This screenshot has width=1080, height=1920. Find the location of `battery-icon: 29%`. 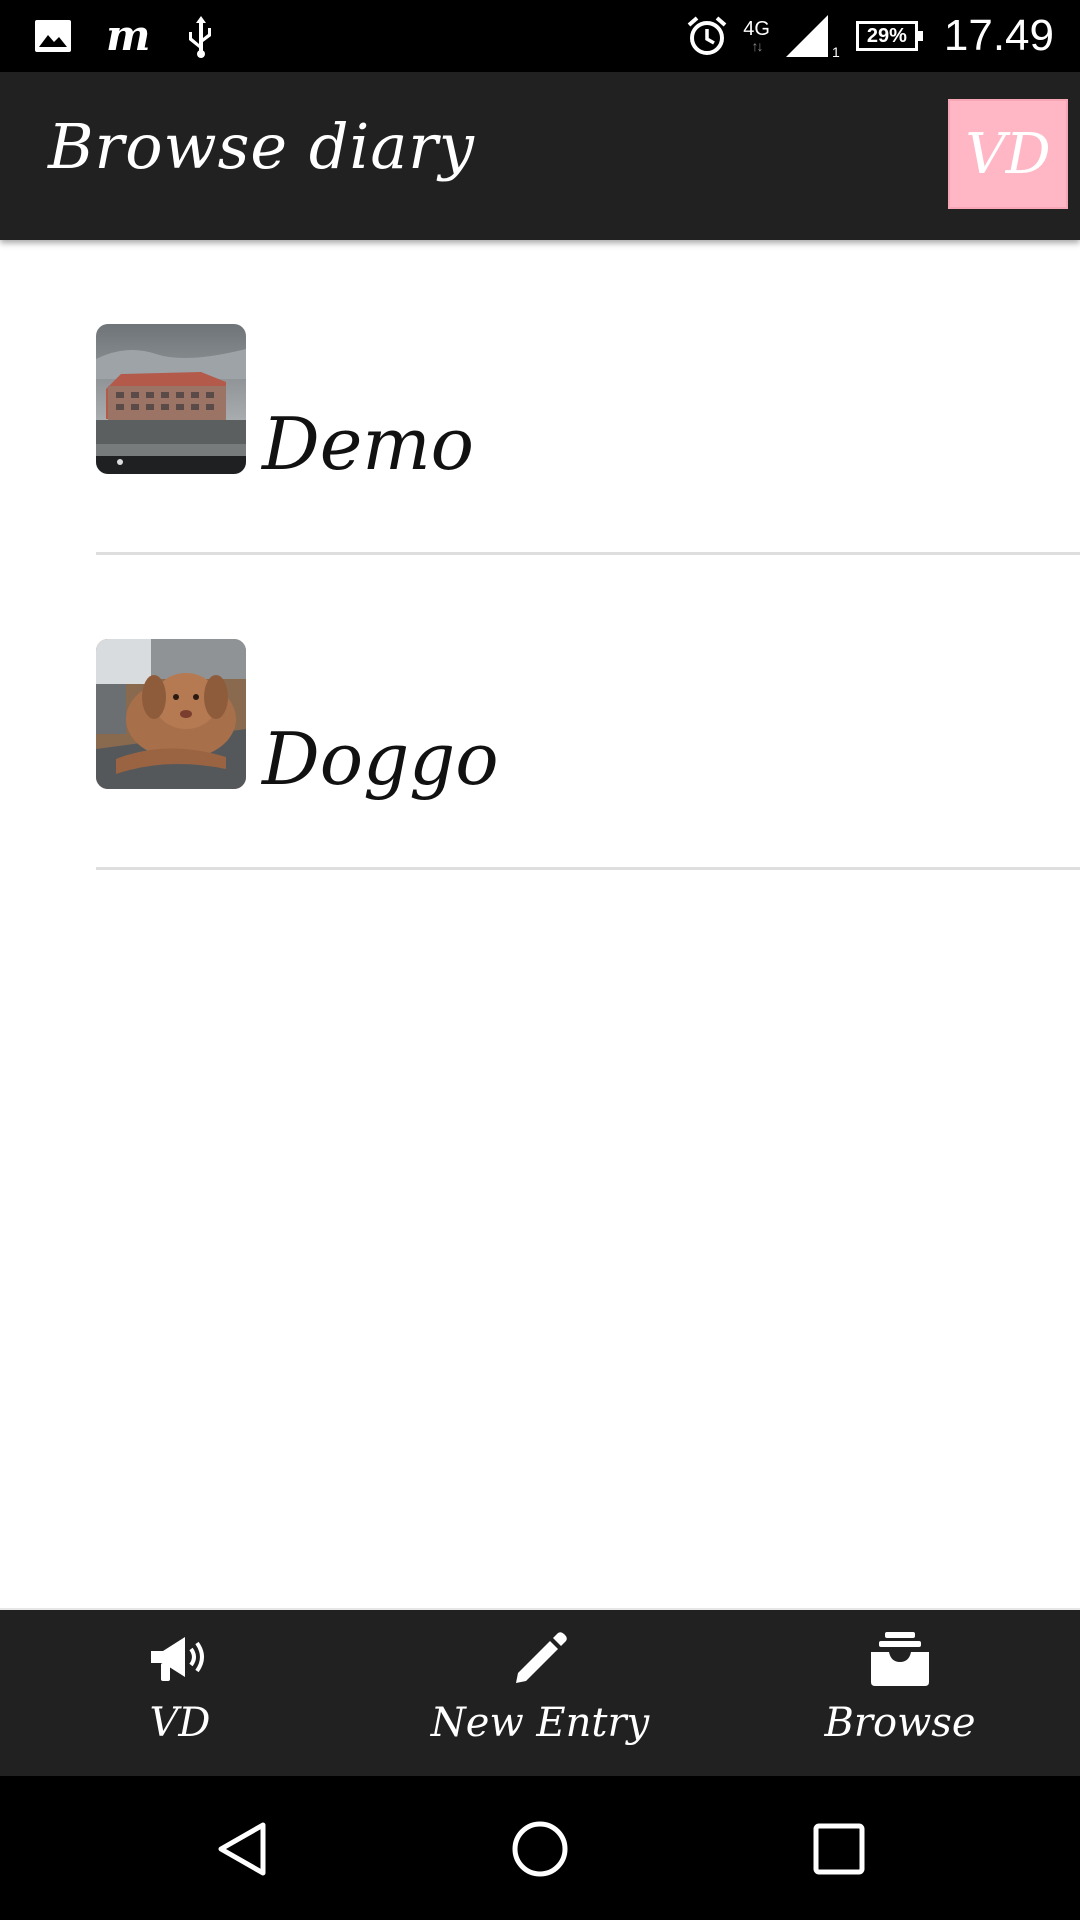

battery-icon: 29% is located at coordinates (889, 36).